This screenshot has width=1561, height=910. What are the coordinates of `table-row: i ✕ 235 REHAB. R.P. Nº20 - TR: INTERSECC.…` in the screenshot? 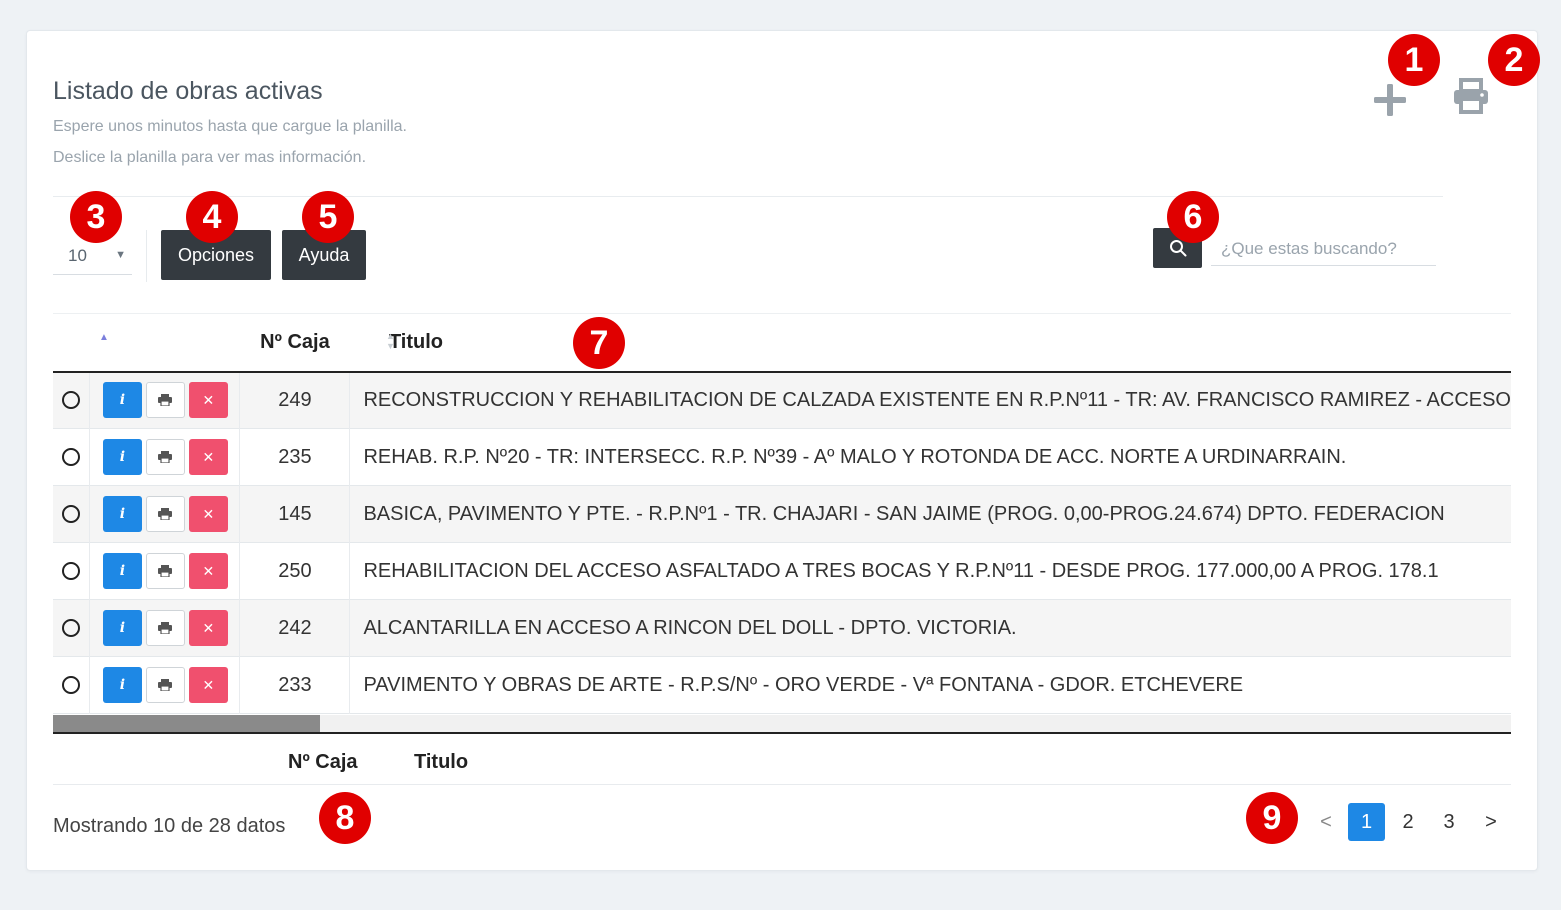 It's located at (782, 457).